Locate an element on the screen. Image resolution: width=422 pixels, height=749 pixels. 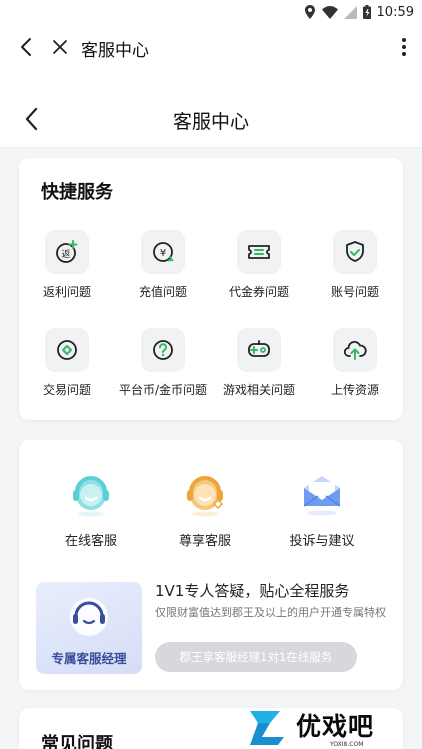
online-service-label: 在线客服 is located at coordinates (90, 541).